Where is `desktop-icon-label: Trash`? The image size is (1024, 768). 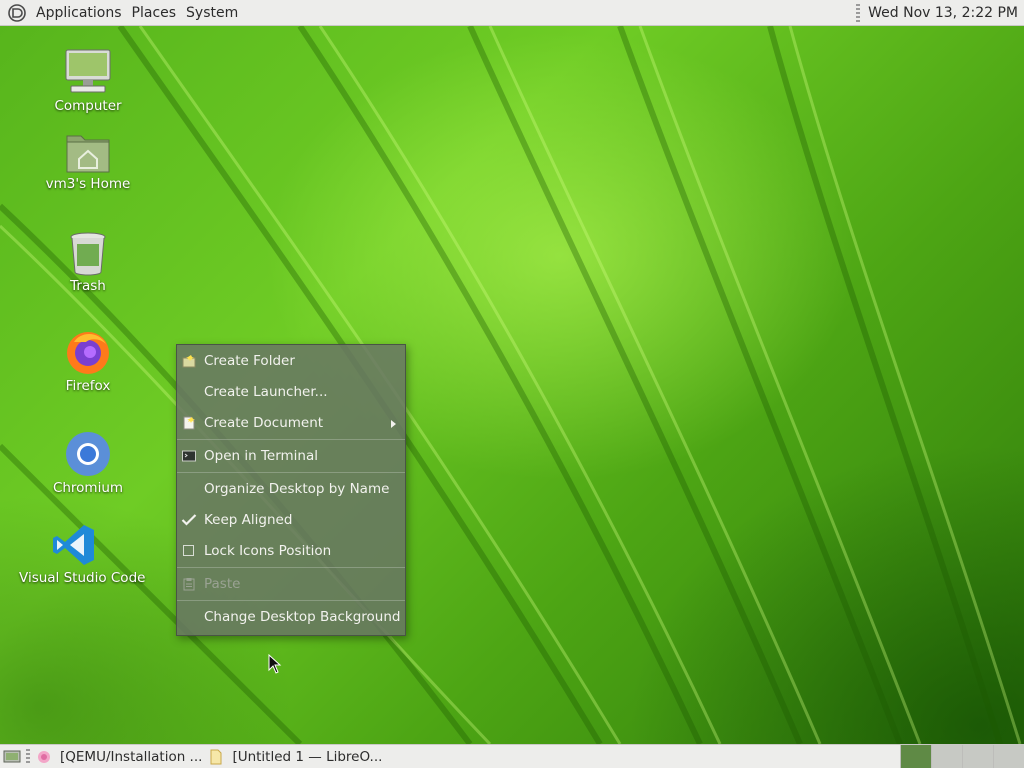 desktop-icon-label: Trash is located at coordinates (88, 286).